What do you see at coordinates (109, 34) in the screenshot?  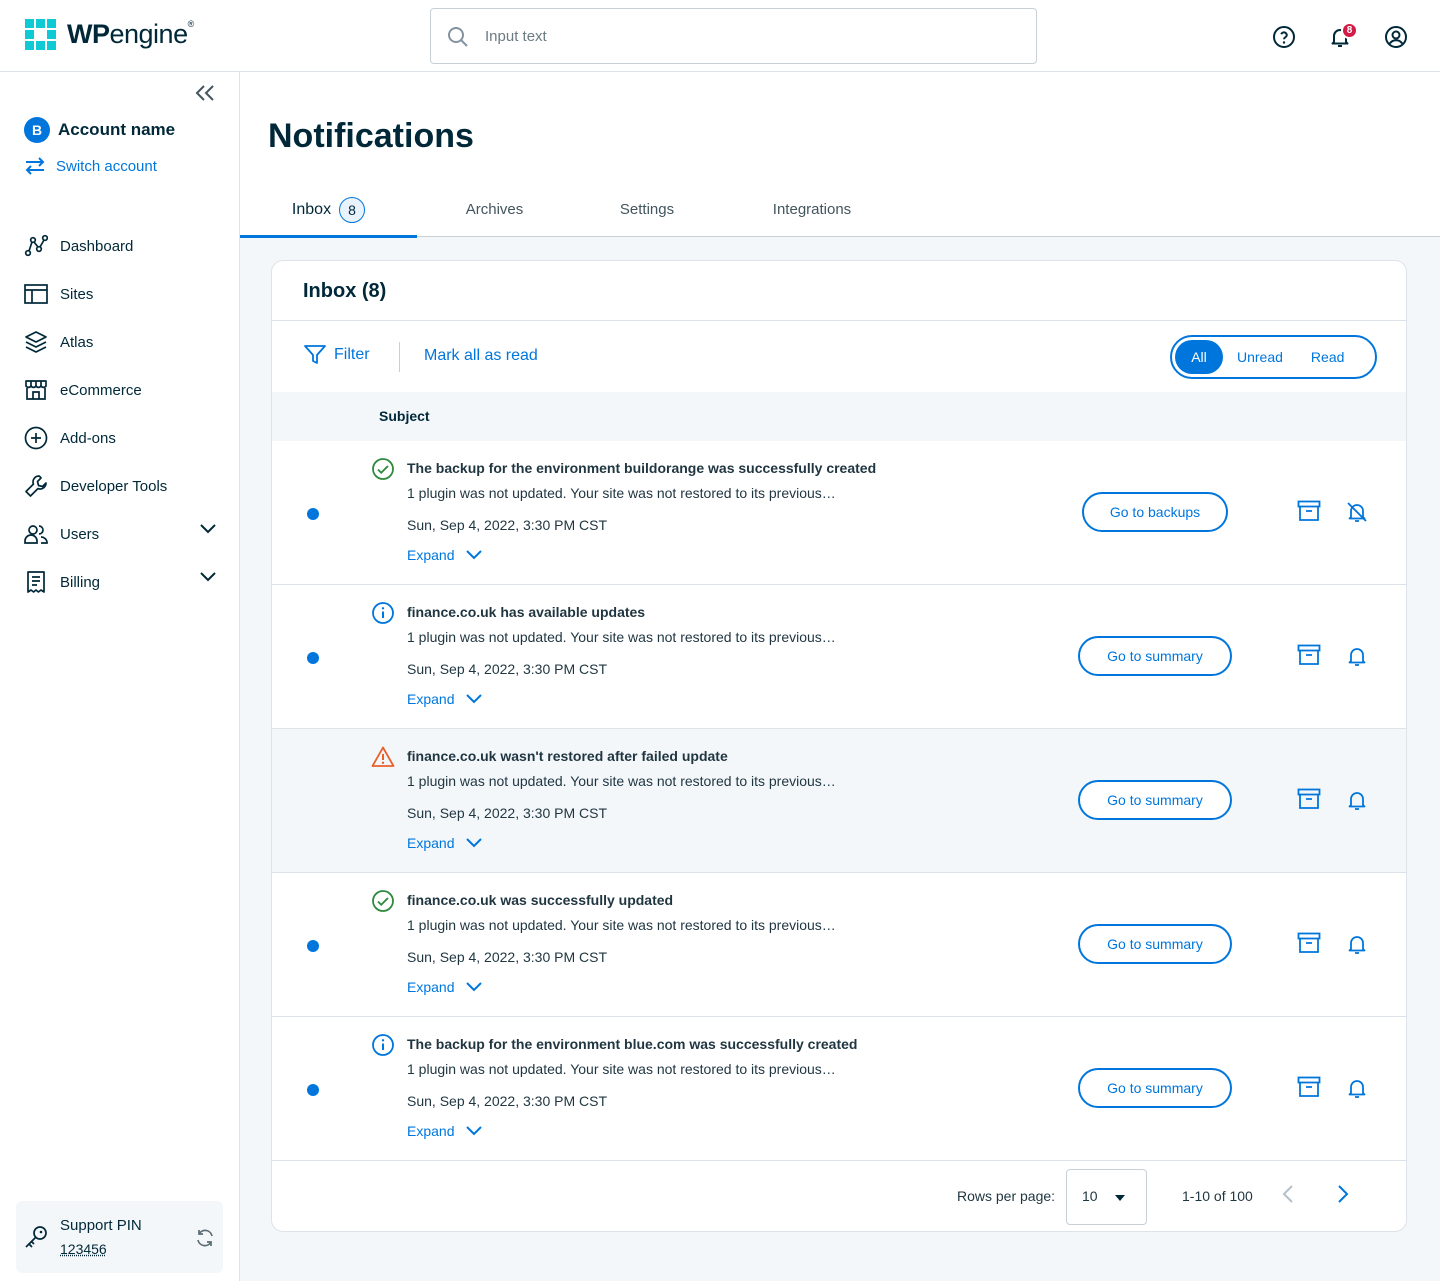 I see `wp-engine-logo: WPengine®` at bounding box center [109, 34].